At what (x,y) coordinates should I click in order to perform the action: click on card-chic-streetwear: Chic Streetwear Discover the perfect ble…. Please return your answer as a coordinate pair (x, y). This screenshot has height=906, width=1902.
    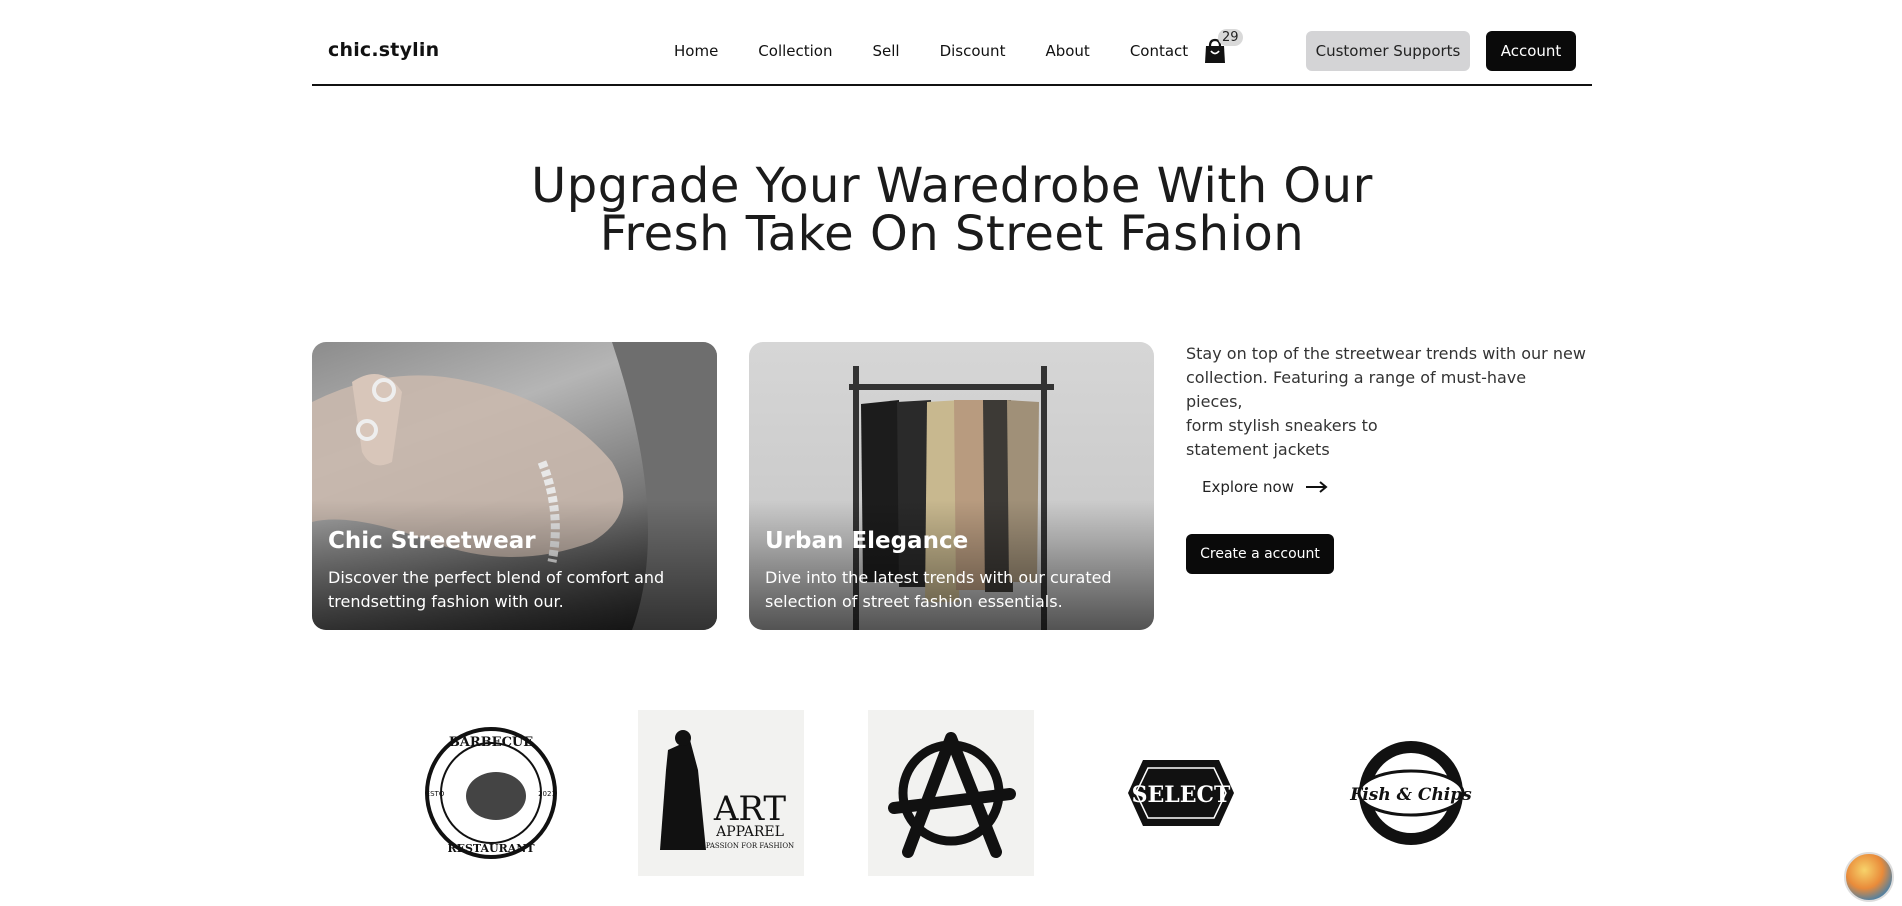
    Looking at the image, I should click on (514, 486).